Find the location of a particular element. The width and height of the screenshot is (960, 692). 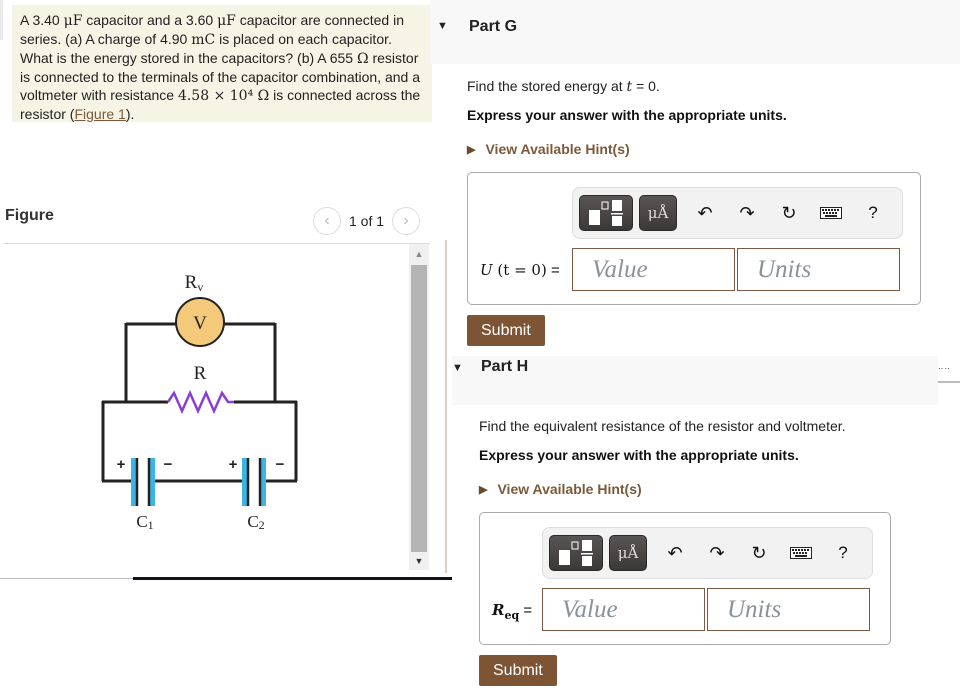

circuit-diagram: V Rv R + − C1 + − C2 is located at coordinates (199, 402).